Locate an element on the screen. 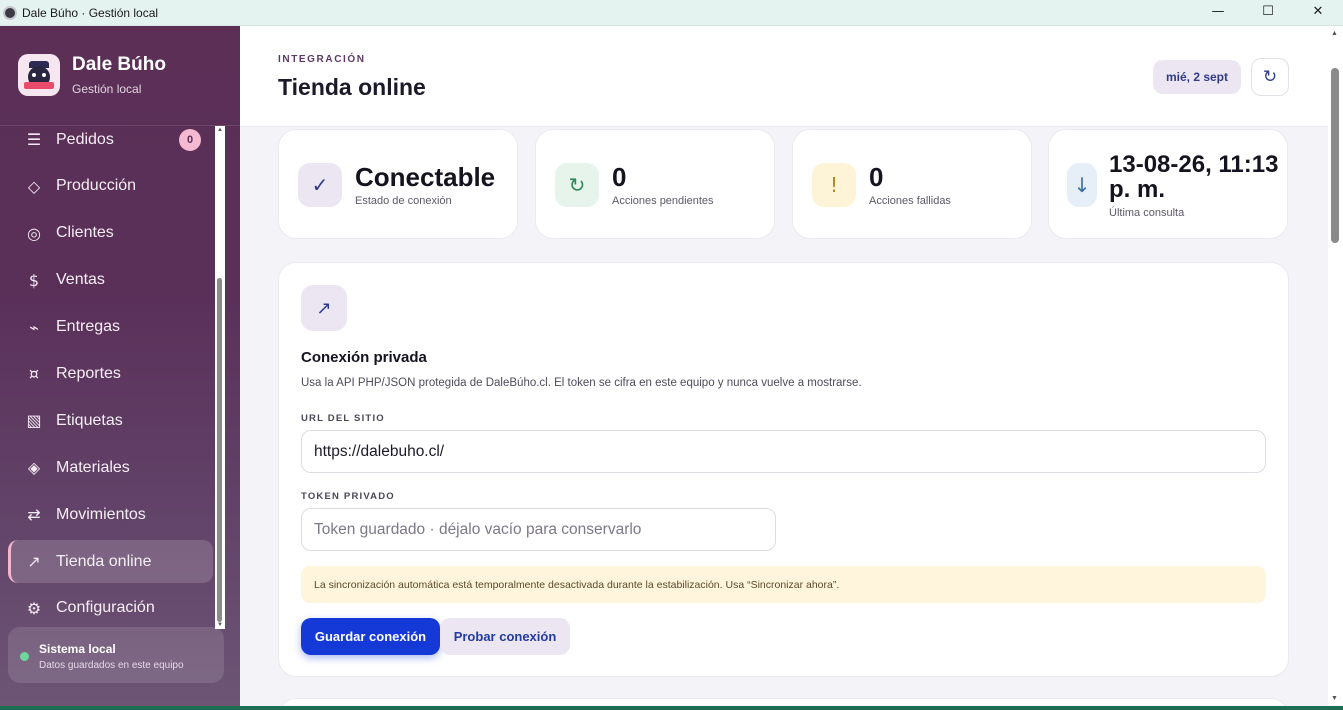 The image size is (1343, 710). sidebar-item-entregas: ⌁ Entregas is located at coordinates (110, 327).